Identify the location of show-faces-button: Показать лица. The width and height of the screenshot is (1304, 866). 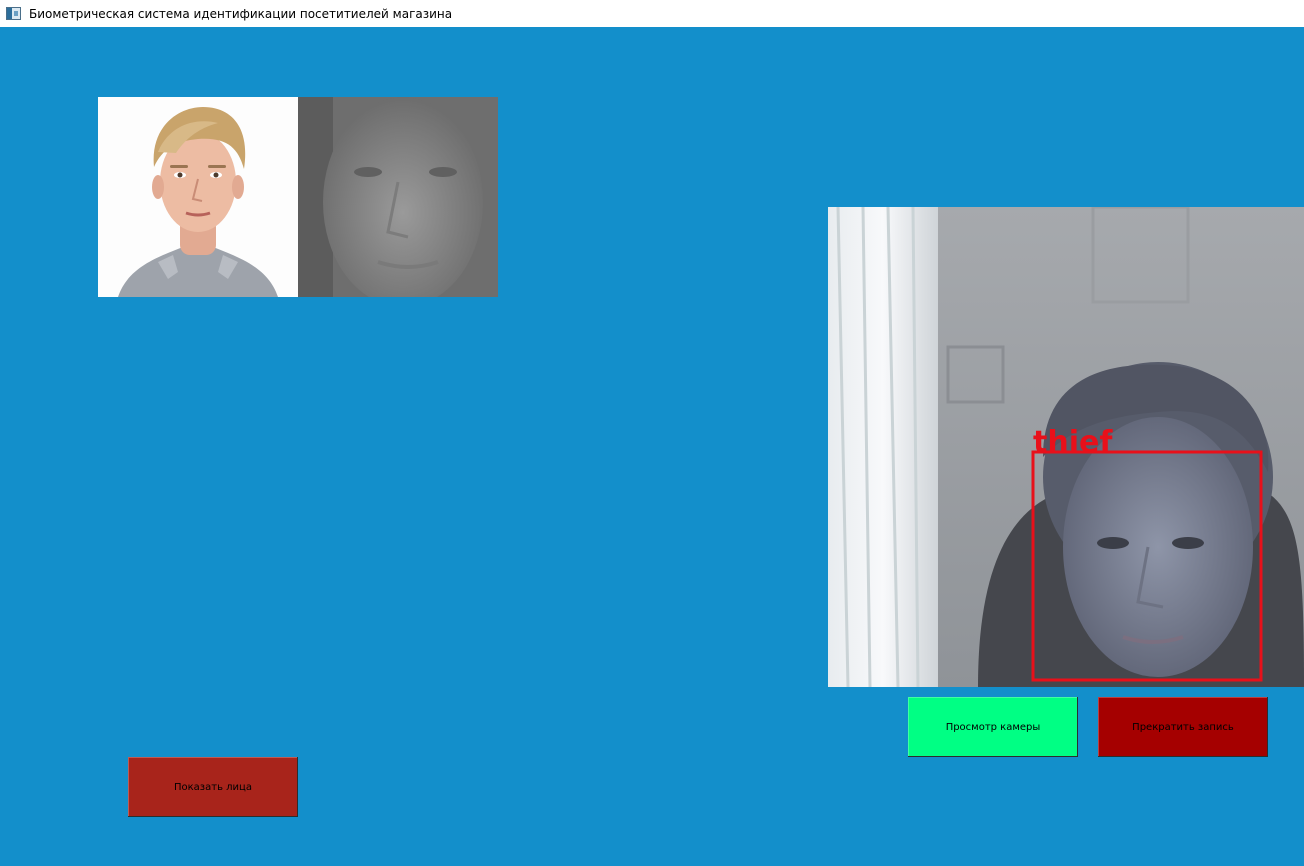
(213, 787).